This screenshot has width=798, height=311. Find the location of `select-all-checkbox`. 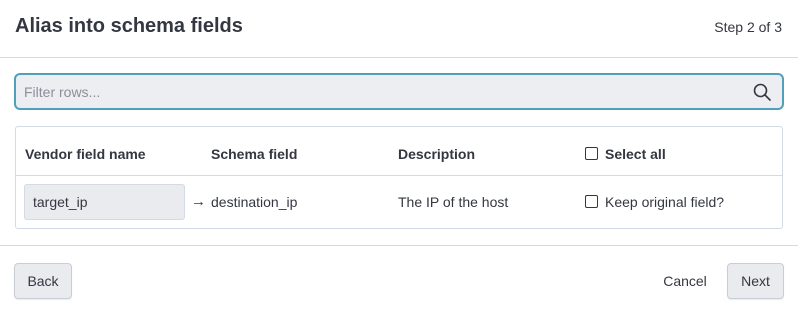

select-all-checkbox is located at coordinates (591, 153).